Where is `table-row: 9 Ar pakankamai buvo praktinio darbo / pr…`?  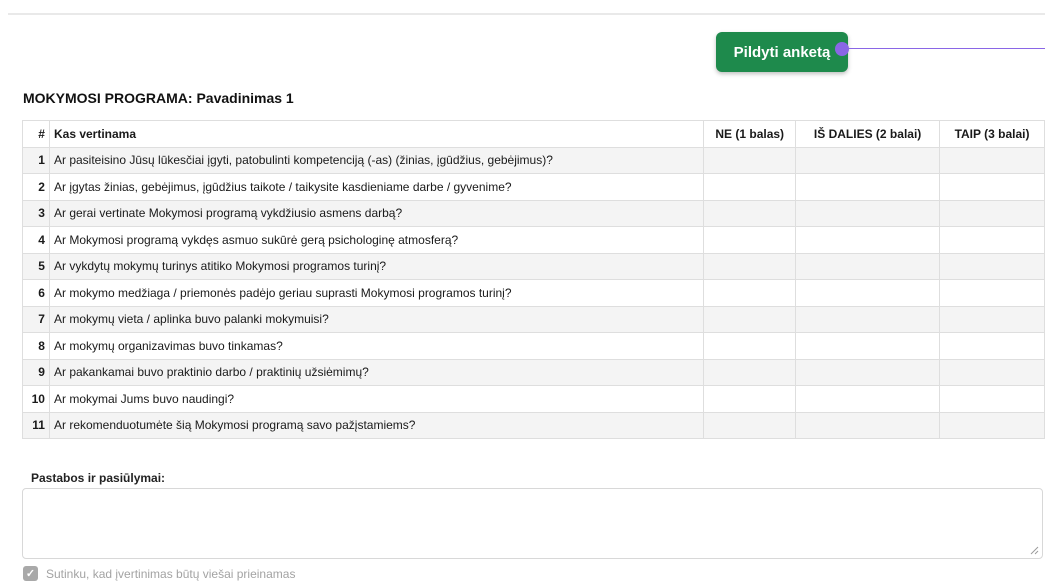
table-row: 9 Ar pakankamai buvo praktinio darbo / pr… is located at coordinates (533, 372).